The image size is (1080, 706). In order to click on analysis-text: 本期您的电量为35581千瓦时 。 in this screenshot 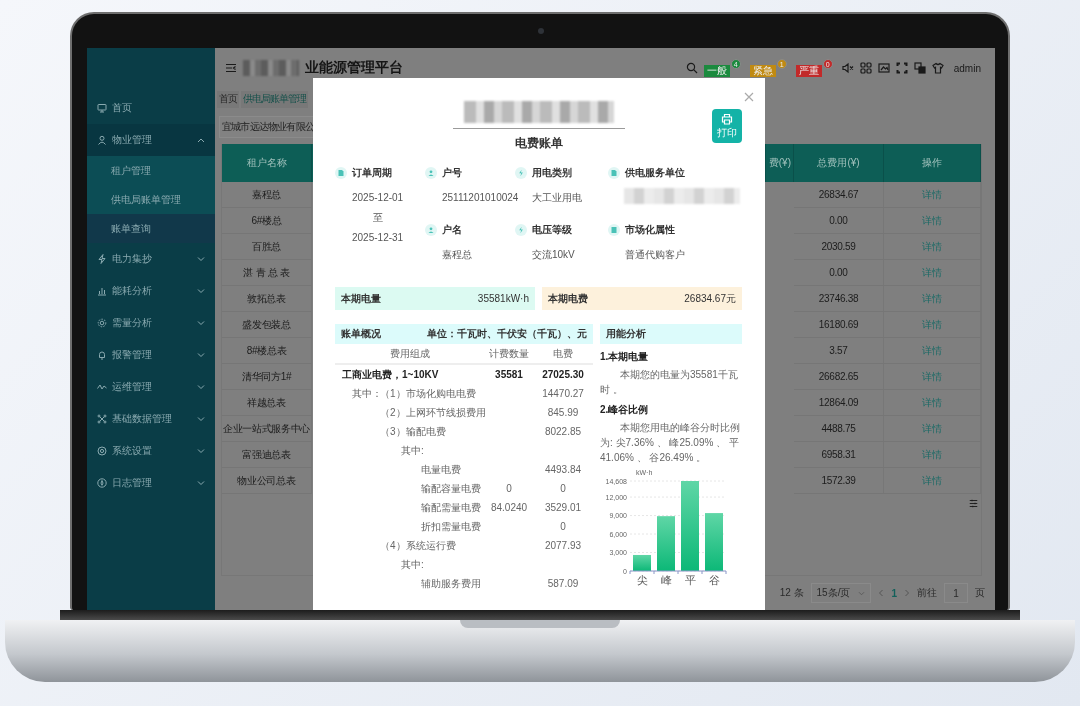, I will do `click(669, 382)`.